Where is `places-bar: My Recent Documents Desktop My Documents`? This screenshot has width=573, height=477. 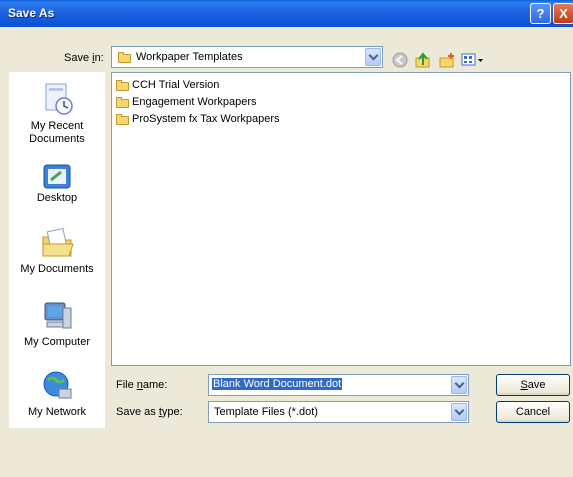
places-bar: My Recent Documents Desktop My Documents is located at coordinates (57, 250).